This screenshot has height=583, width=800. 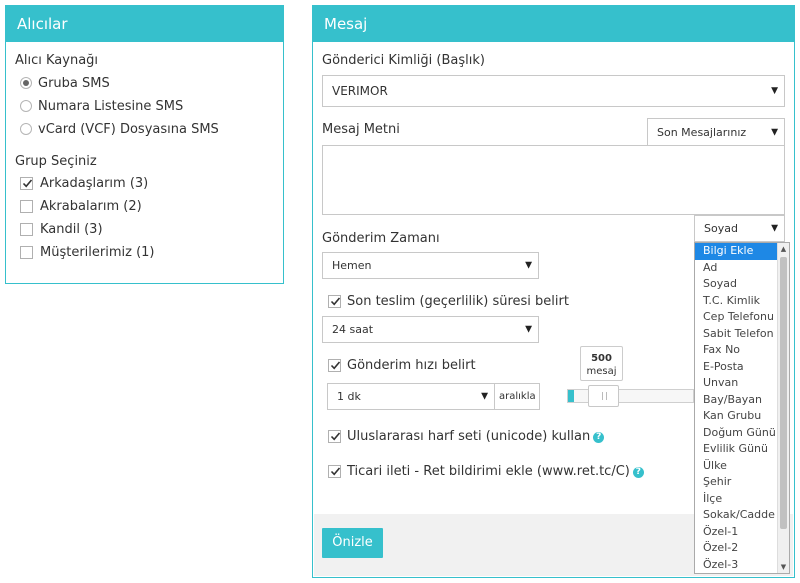 I want to click on send-time-select: Hemen ▼, so click(x=430, y=265).